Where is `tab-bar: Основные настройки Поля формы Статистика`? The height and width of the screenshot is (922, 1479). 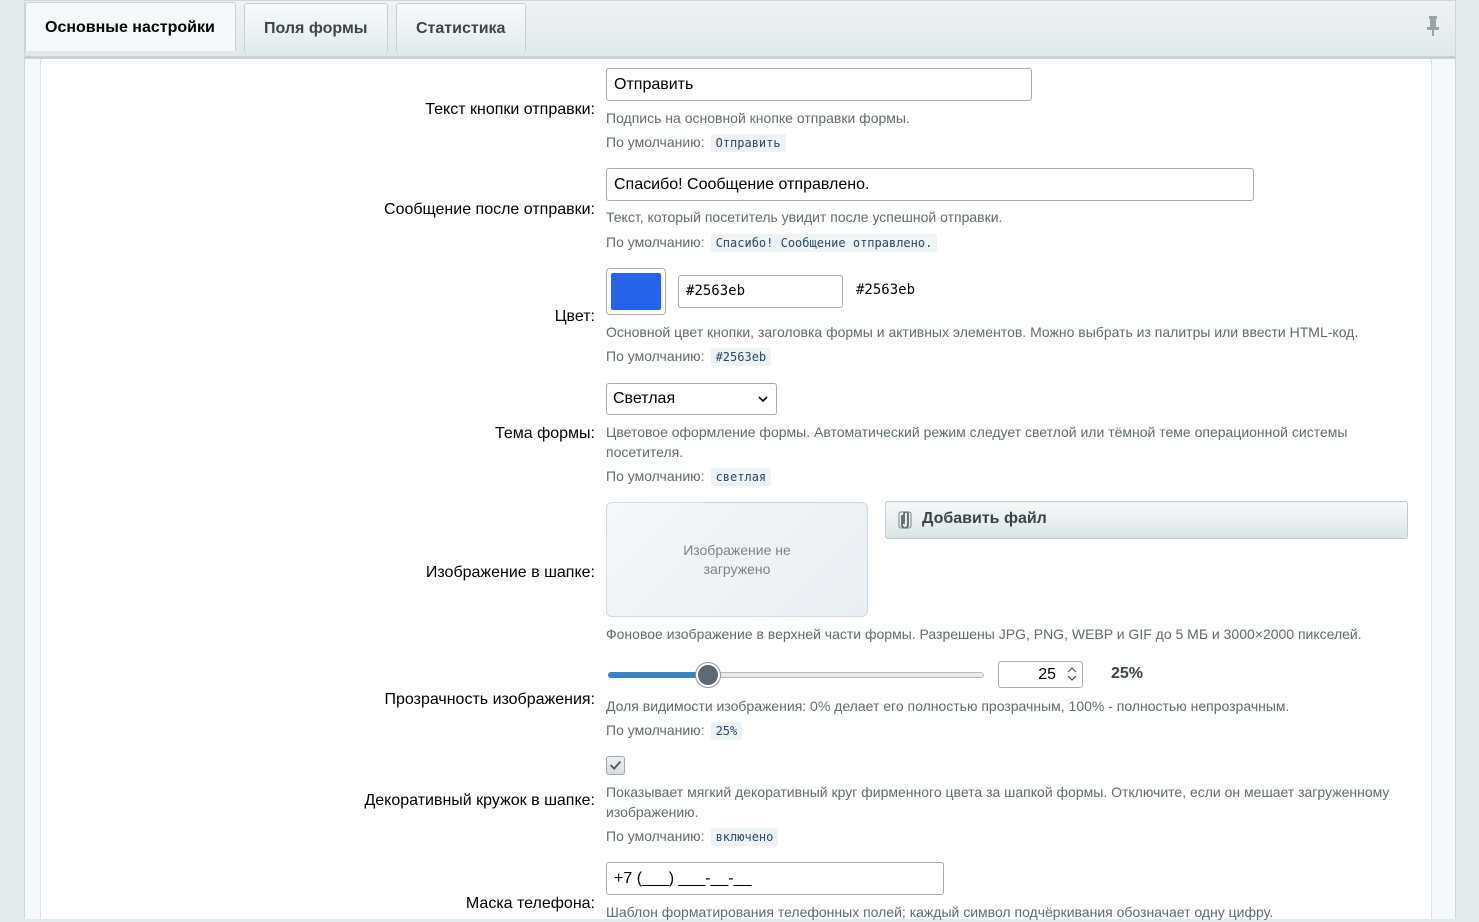 tab-bar: Основные настройки Поля формы Статистика is located at coordinates (740, 29).